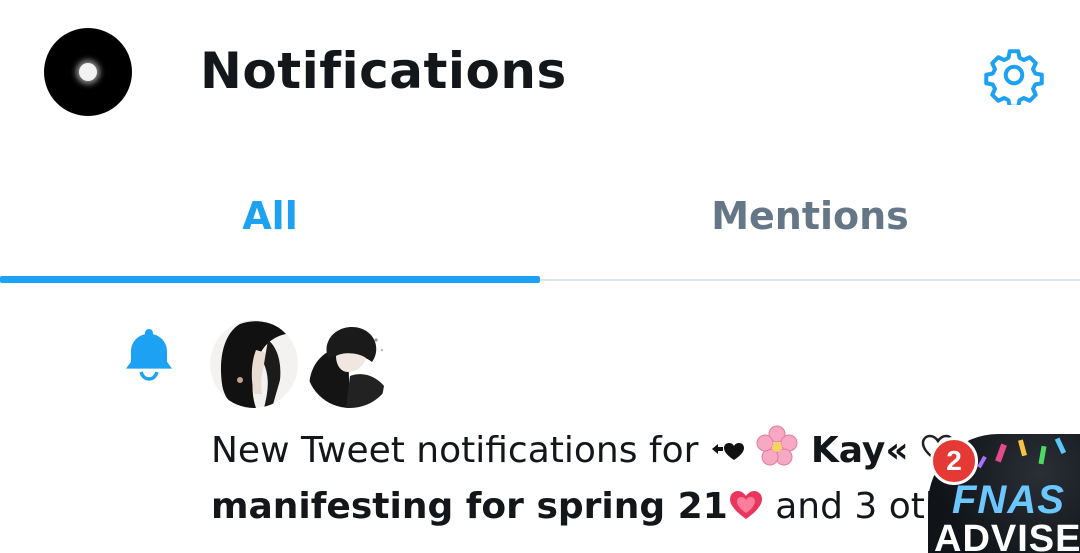 The height and width of the screenshot is (553, 1080). I want to click on profile-avatar, so click(88, 72).